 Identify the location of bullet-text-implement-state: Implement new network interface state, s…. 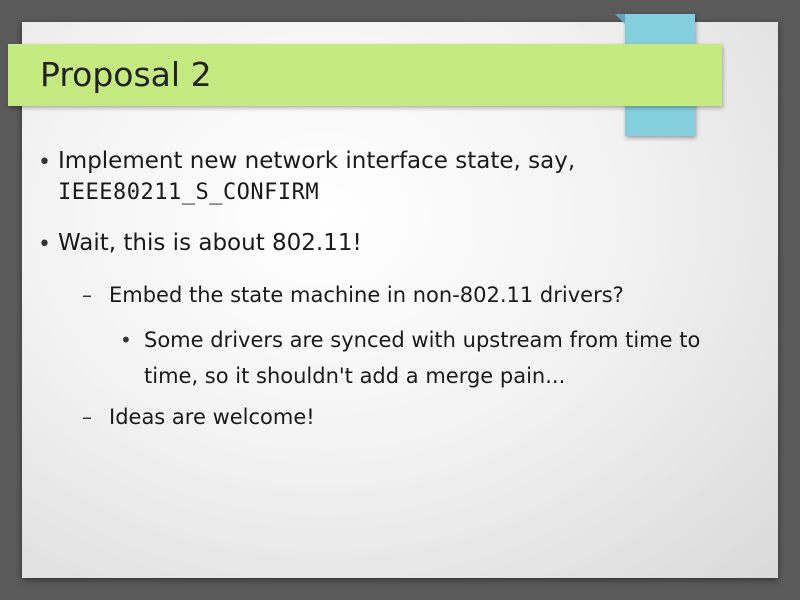
(317, 161).